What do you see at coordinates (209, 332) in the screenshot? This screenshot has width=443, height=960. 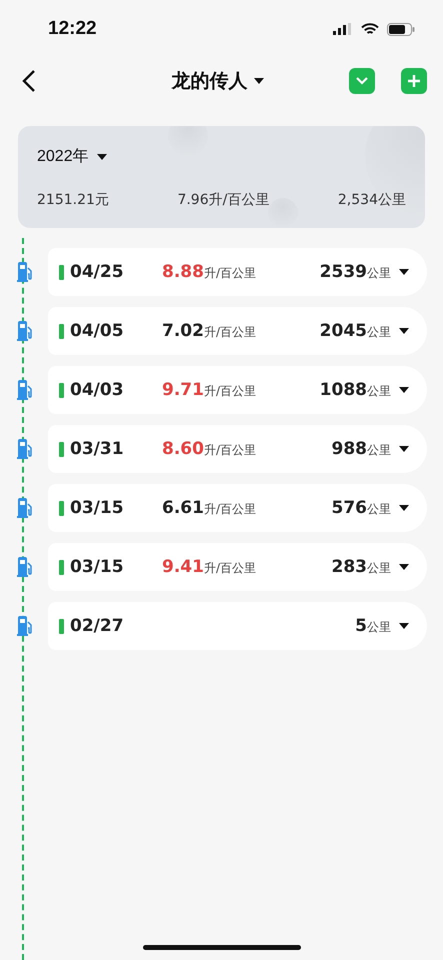 I see `fuel-consumption: 7.02升/百公里` at bounding box center [209, 332].